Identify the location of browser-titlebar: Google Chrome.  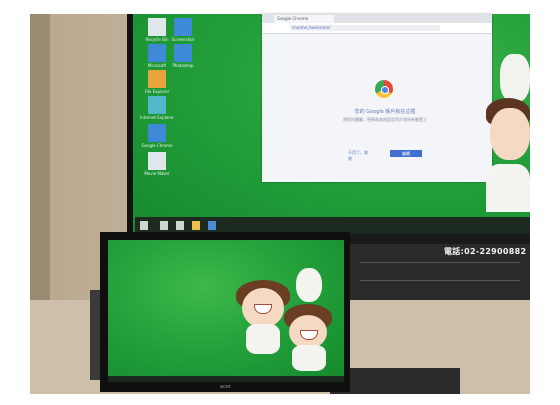
(377, 18).